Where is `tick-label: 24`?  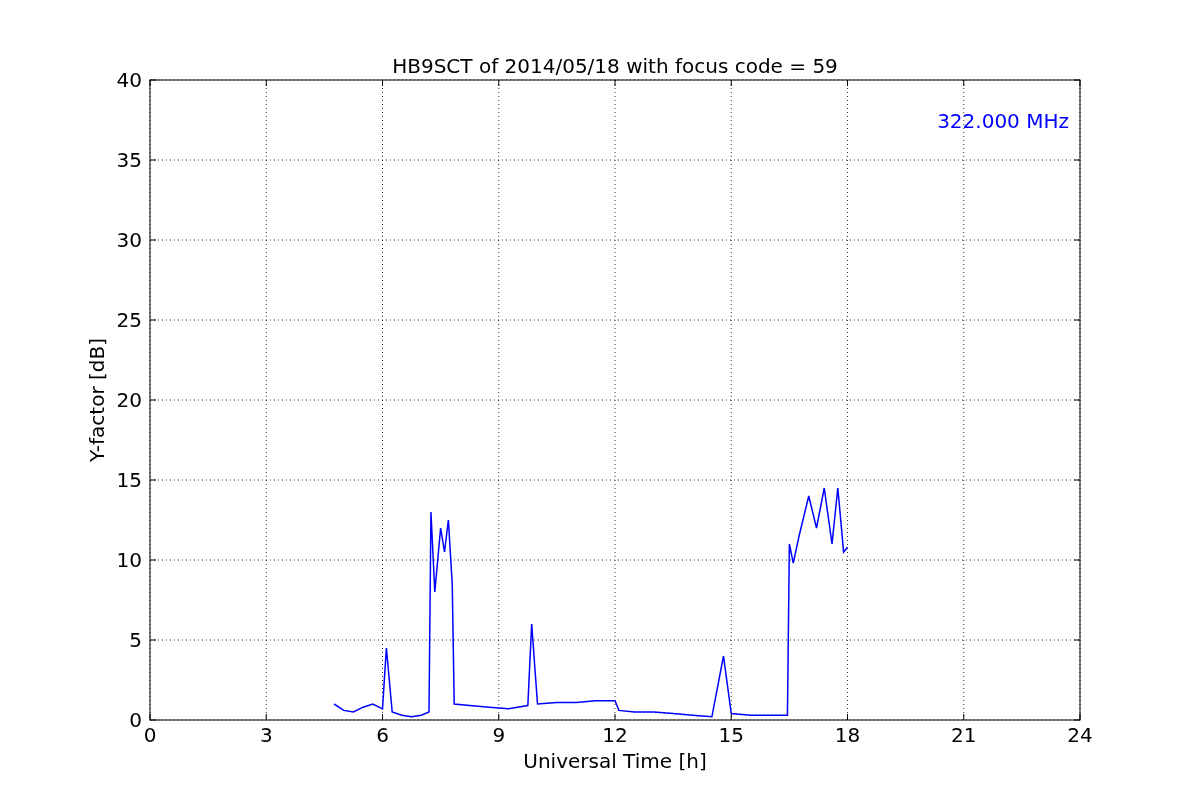 tick-label: 24 is located at coordinates (1080, 735).